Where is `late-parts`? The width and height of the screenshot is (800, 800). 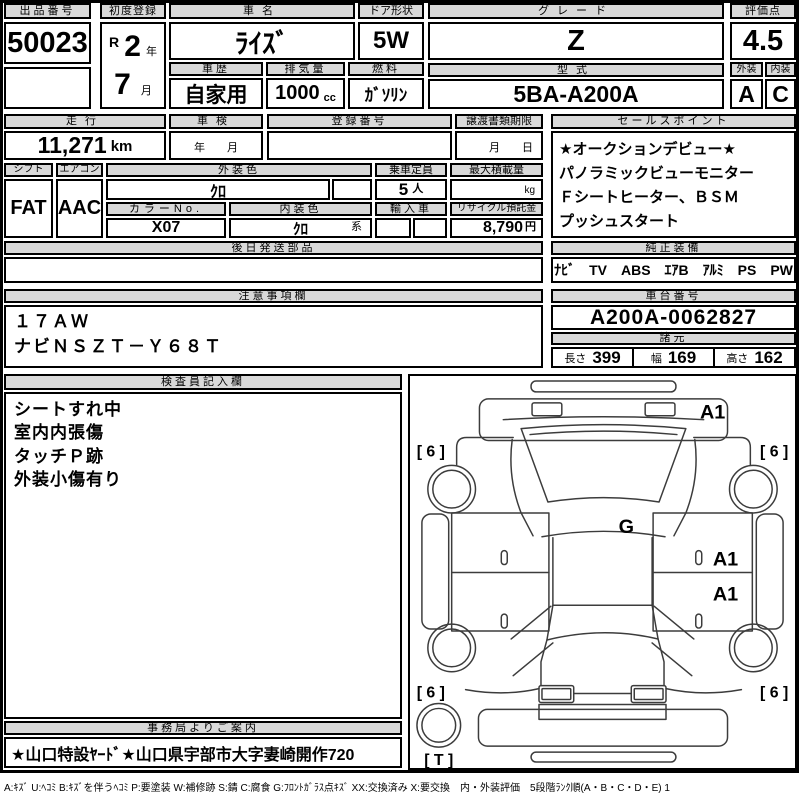
late-parts is located at coordinates (273, 270).